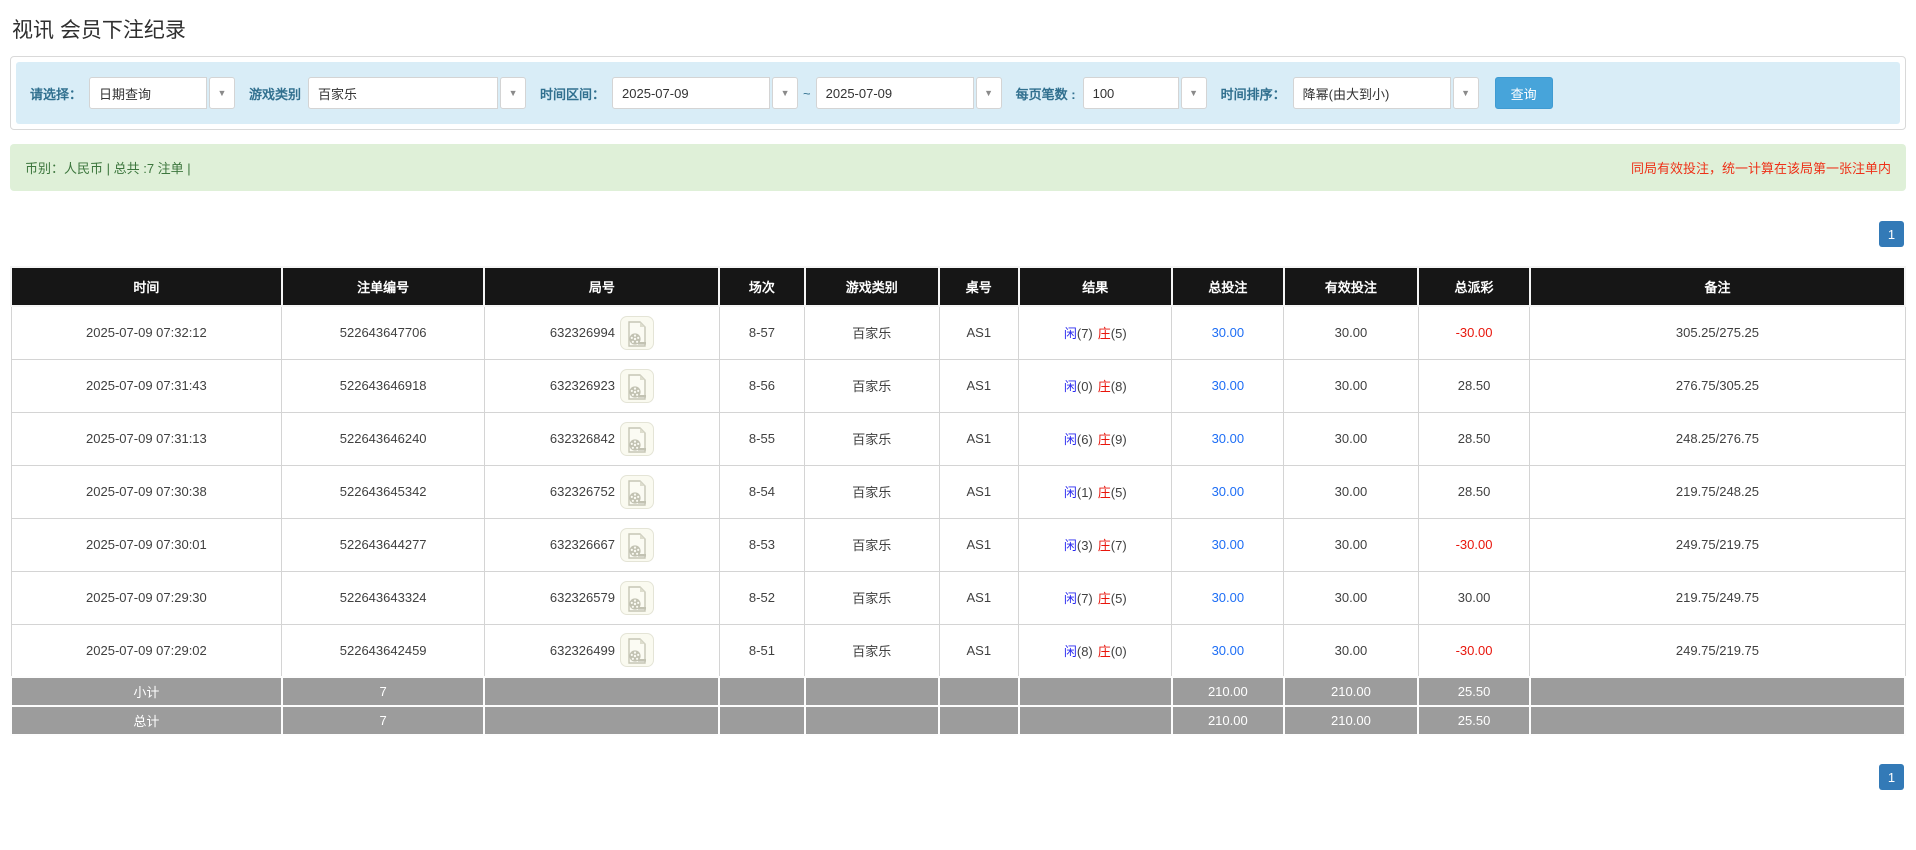  Describe the element at coordinates (762, 491) in the screenshot. I see `session-cell: 8-54` at that location.